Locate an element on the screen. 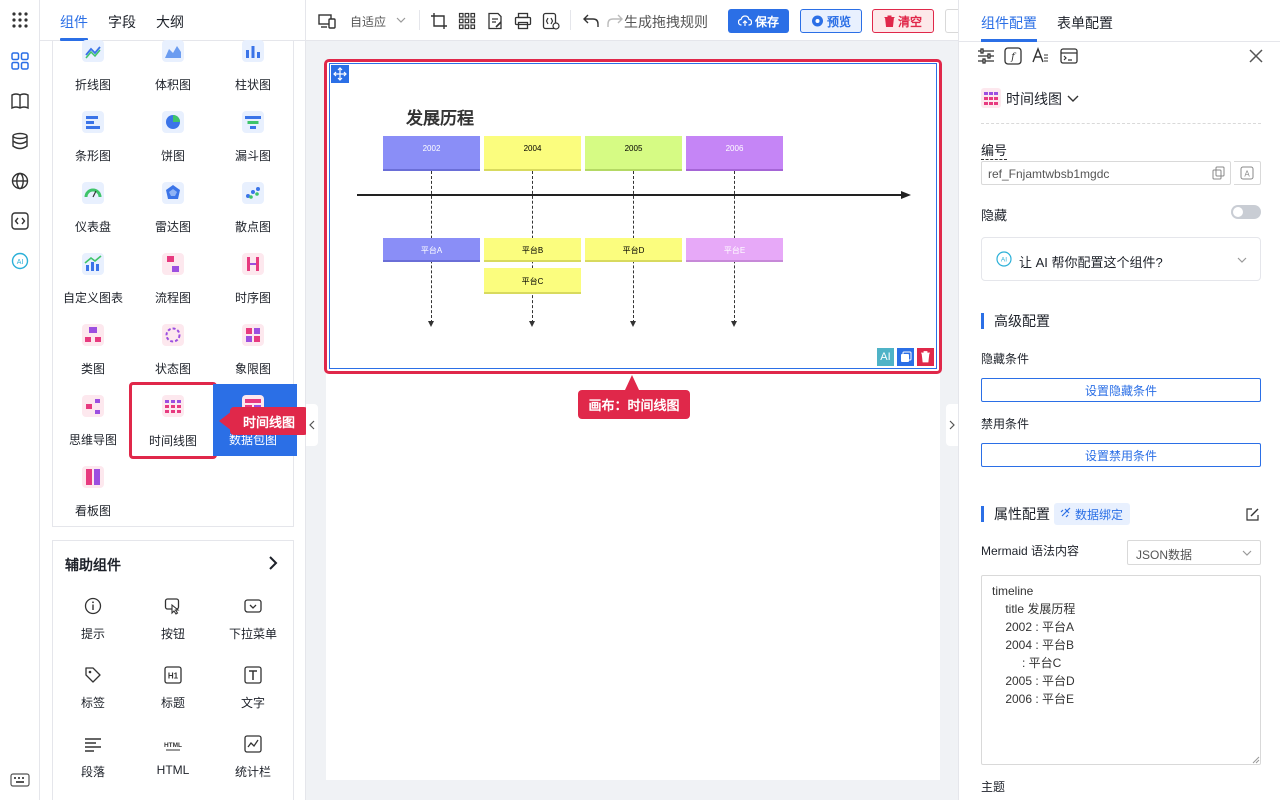  component-tip: 提示 is located at coordinates (93, 627).